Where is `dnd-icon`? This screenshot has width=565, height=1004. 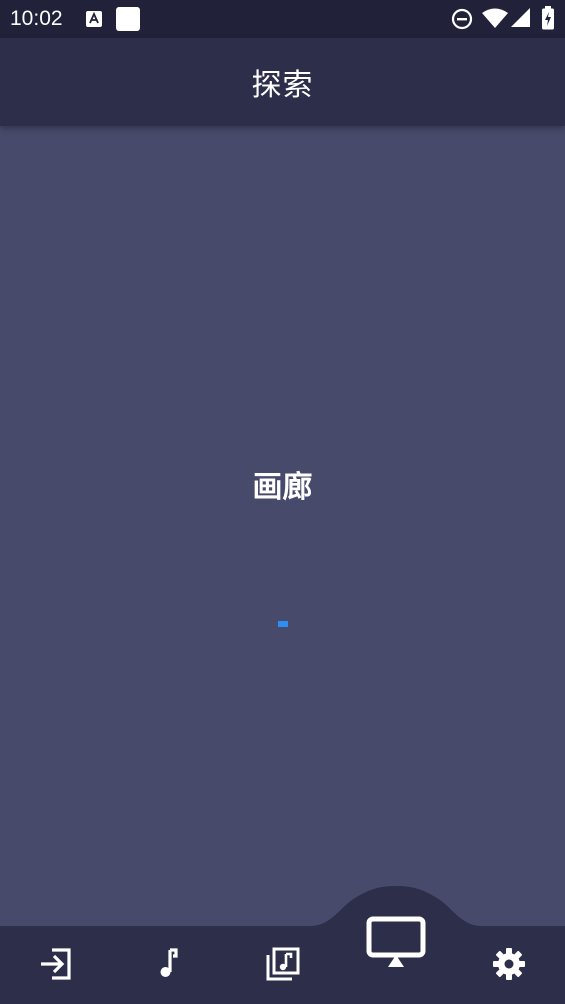
dnd-icon is located at coordinates (462, 19).